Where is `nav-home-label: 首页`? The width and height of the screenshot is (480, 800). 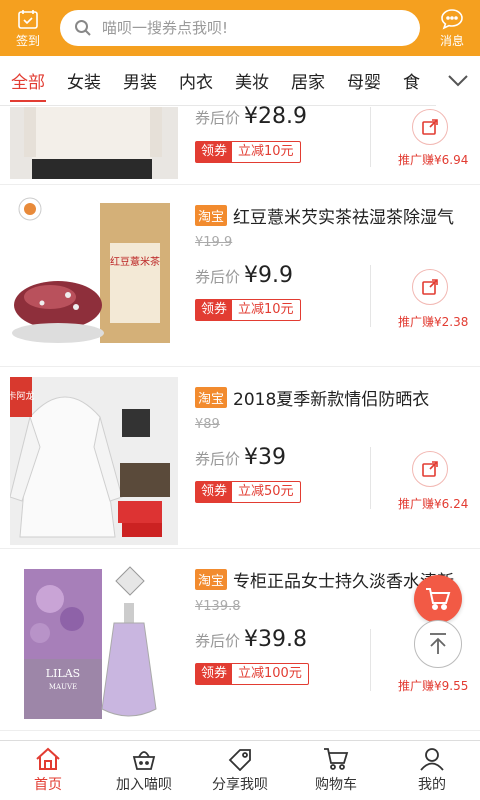 nav-home-label: 首页 is located at coordinates (48, 785).